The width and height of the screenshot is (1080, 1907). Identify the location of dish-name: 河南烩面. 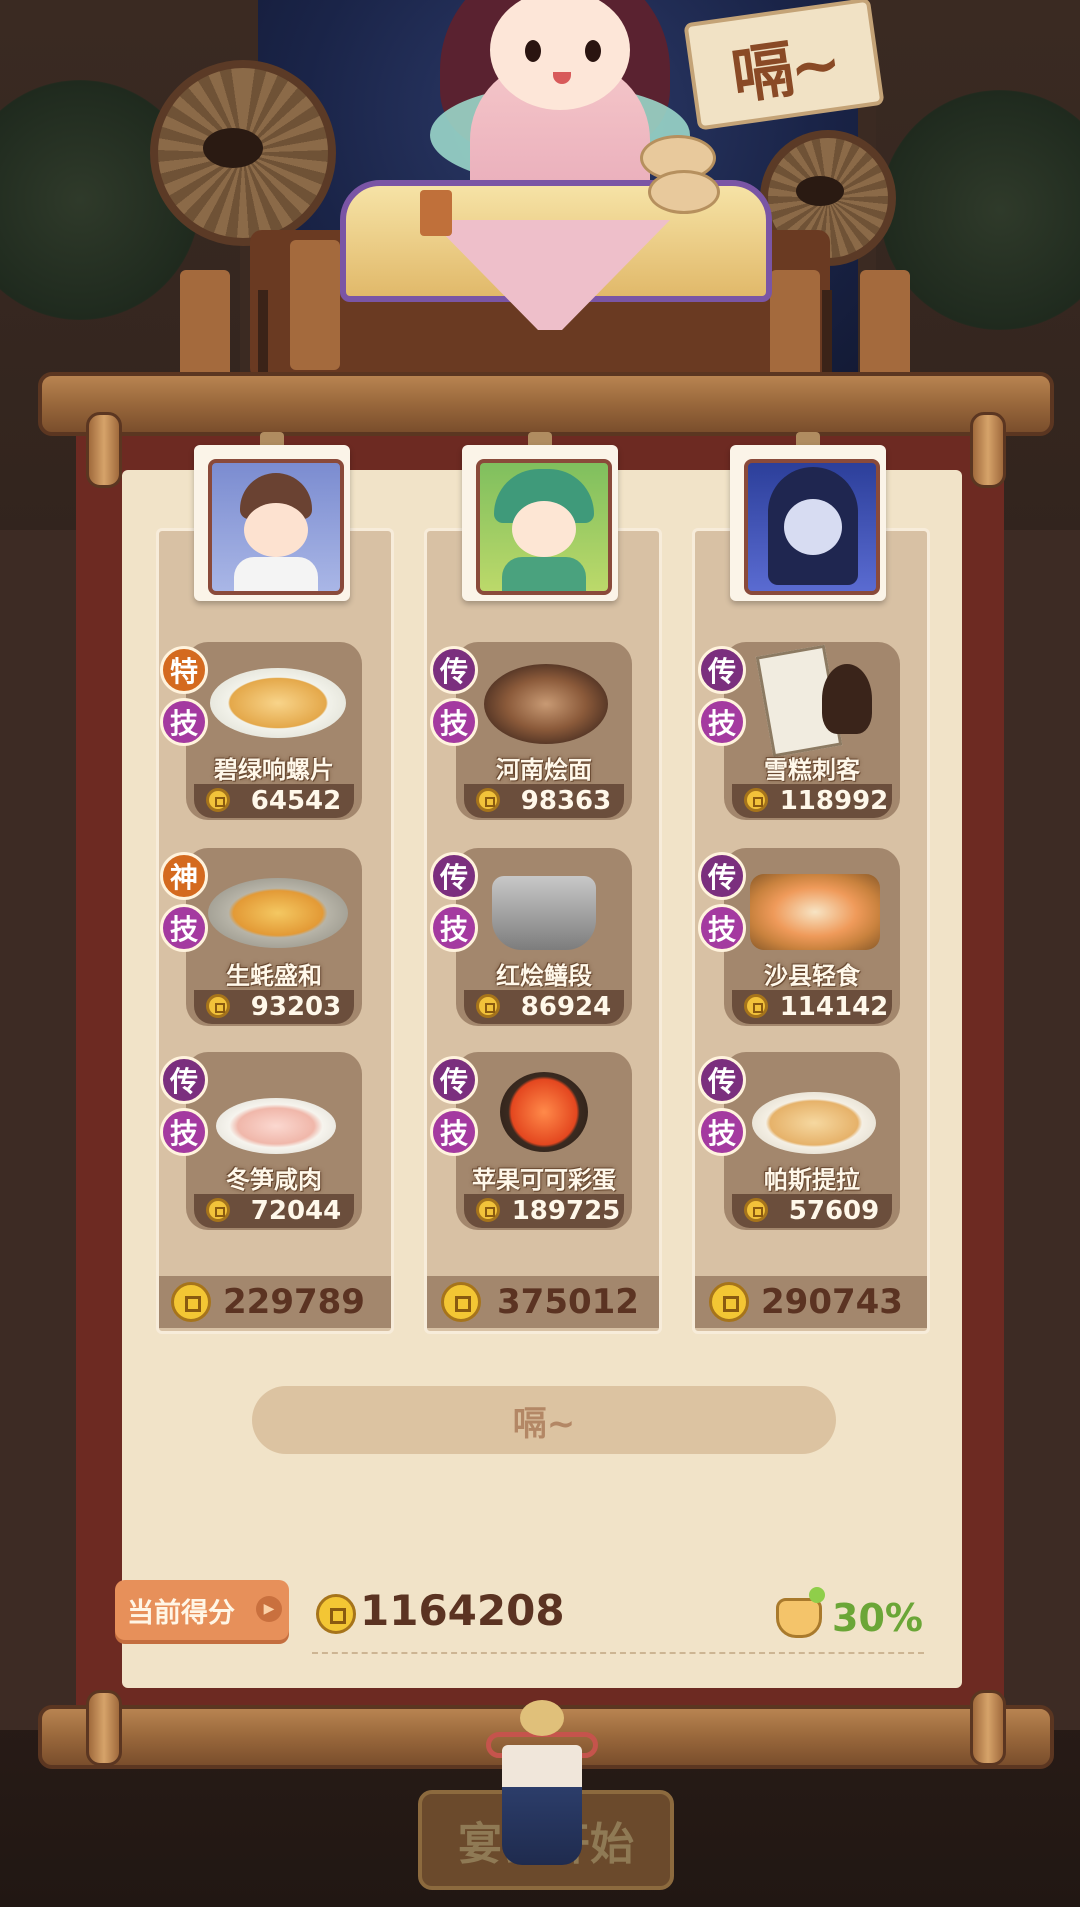
(544, 770).